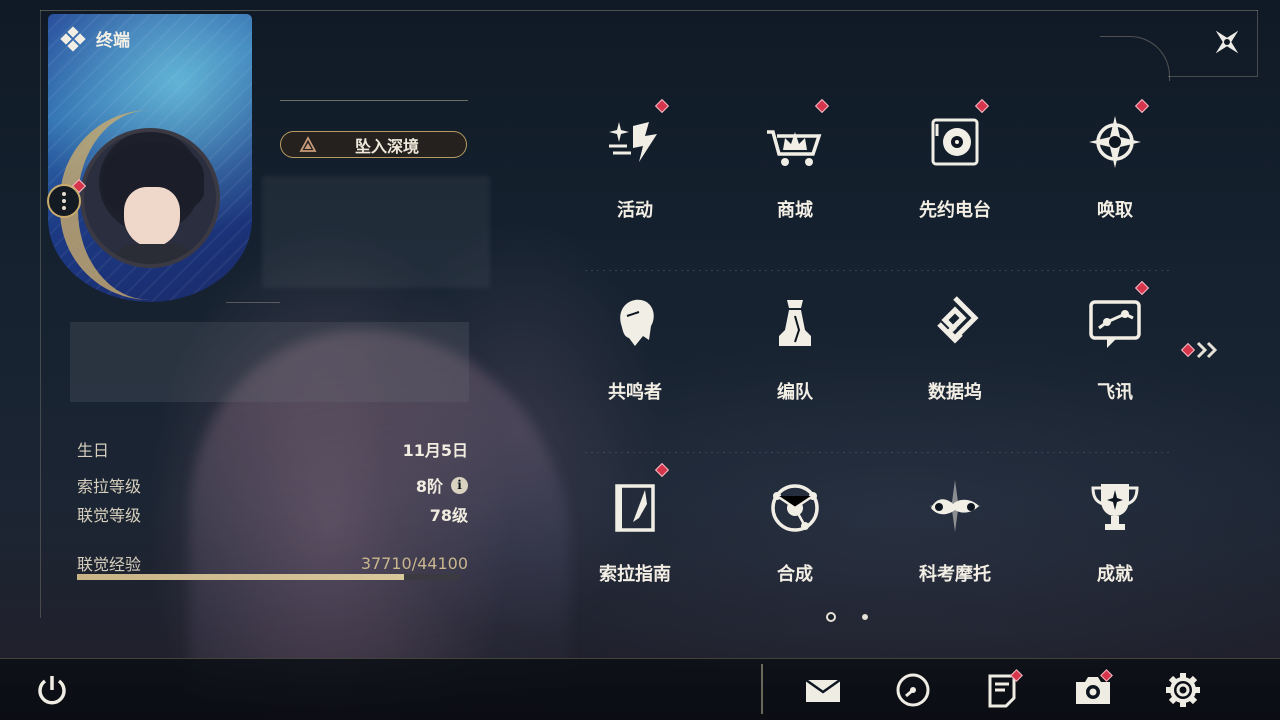 The image size is (1280, 720). Describe the element at coordinates (448, 515) in the screenshot. I see `union-level-value: 78级` at that location.